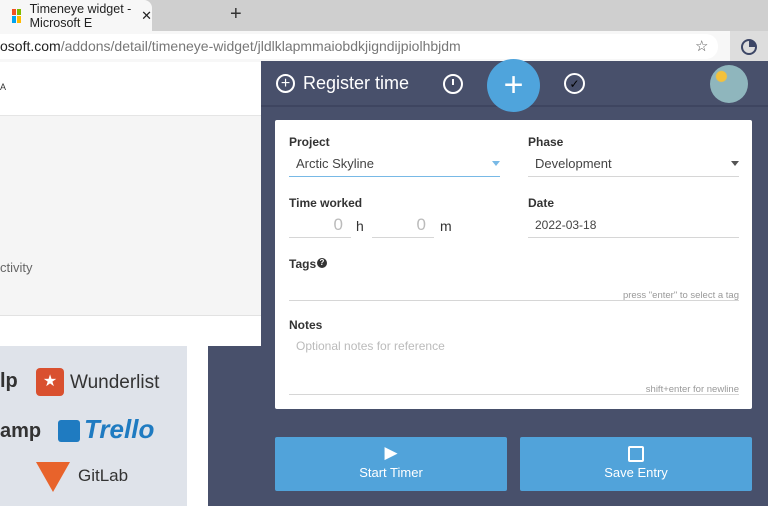 The height and width of the screenshot is (506, 768). I want to click on register-time-tab: + Register time, so click(342, 83).